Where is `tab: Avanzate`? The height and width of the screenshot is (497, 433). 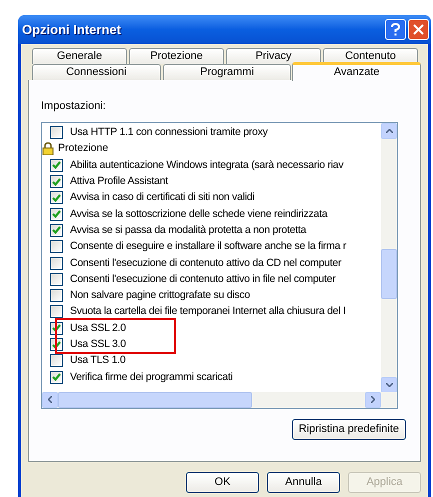
tab: Avanzate is located at coordinates (357, 71).